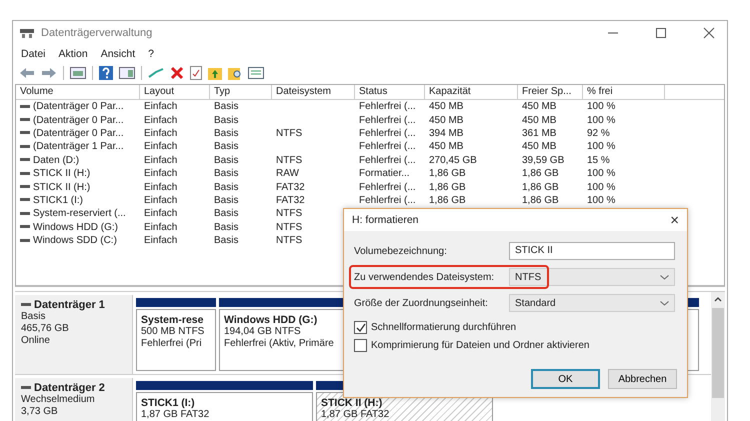 The image size is (750, 421). What do you see at coordinates (27, 33) in the screenshot?
I see `disk-management-icon` at bounding box center [27, 33].